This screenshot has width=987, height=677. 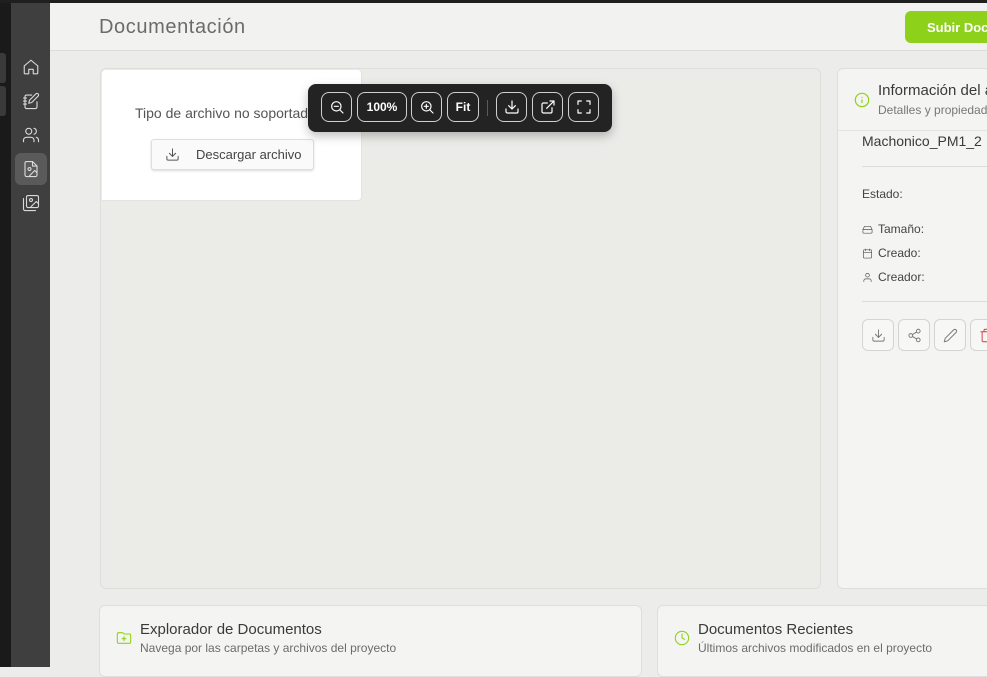 I want to click on size-label: Tamaño:, so click(x=893, y=229).